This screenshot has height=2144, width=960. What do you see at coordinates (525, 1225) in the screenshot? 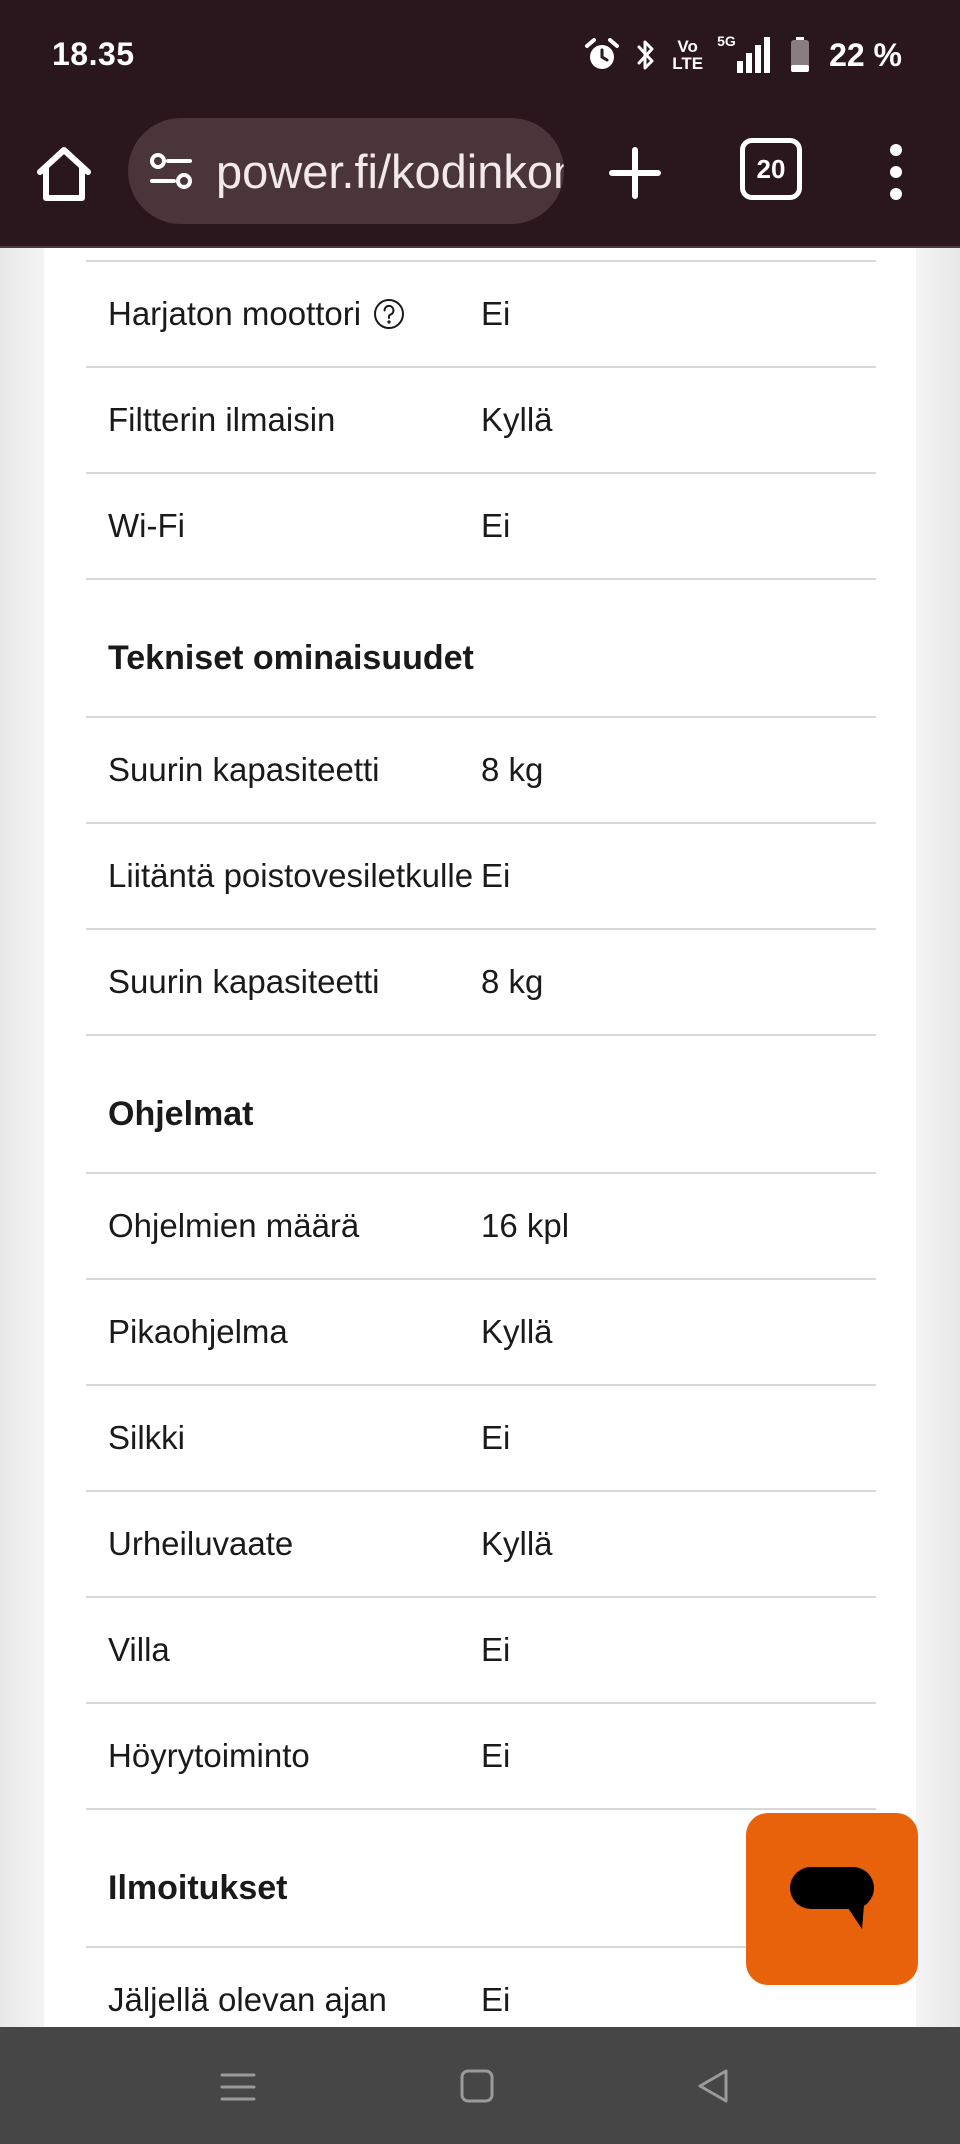
I see `spec-value: 16 kpl` at bounding box center [525, 1225].